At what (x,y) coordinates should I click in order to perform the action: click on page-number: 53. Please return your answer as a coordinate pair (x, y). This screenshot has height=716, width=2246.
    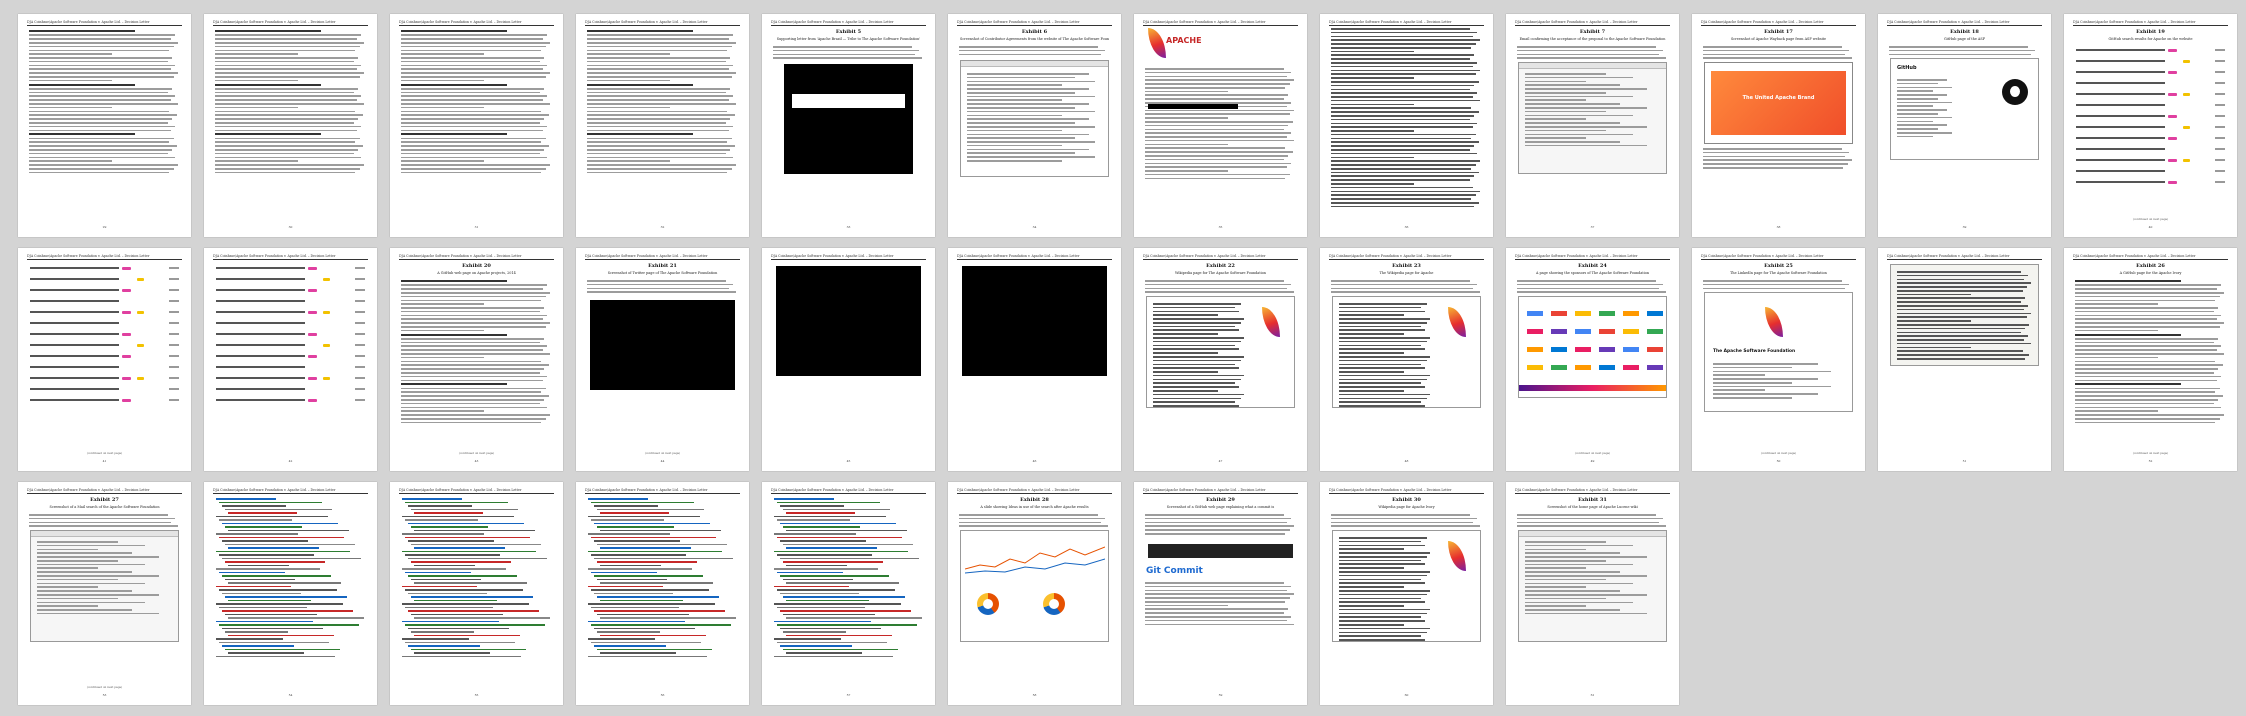
    Looking at the image, I should click on (104, 695).